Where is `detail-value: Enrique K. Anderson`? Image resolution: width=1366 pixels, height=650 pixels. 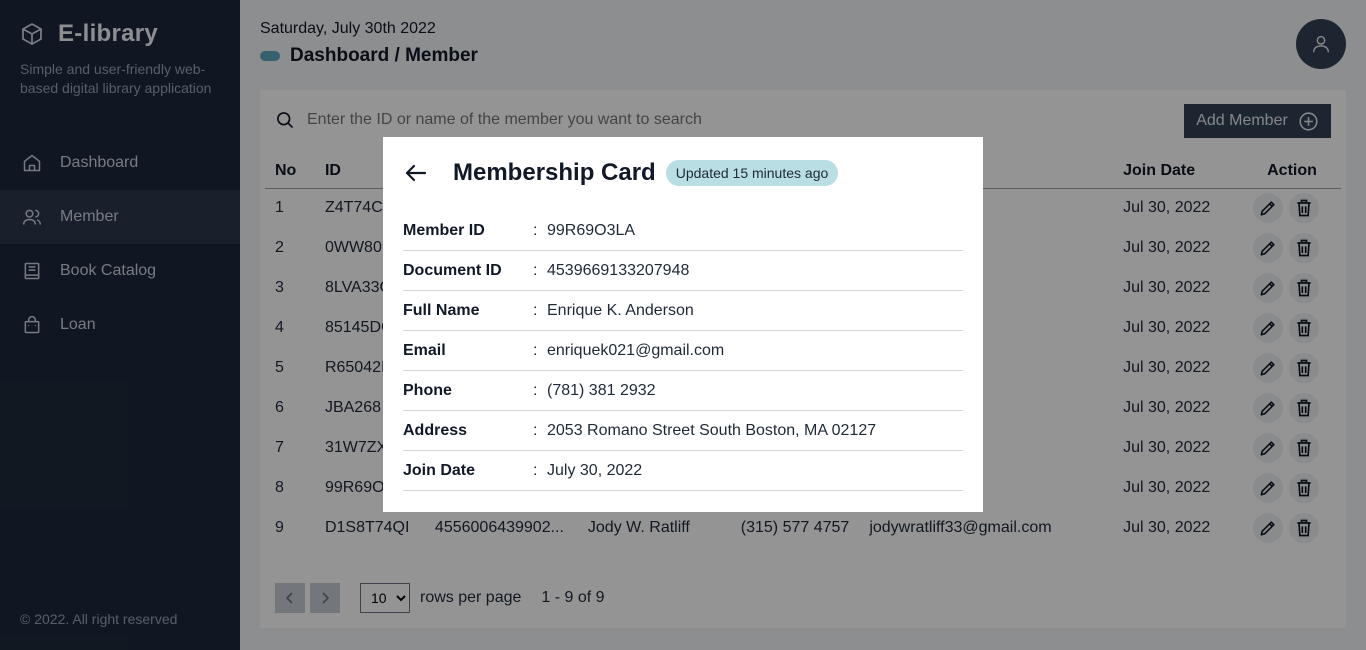
detail-value: Enrique K. Anderson is located at coordinates (620, 310).